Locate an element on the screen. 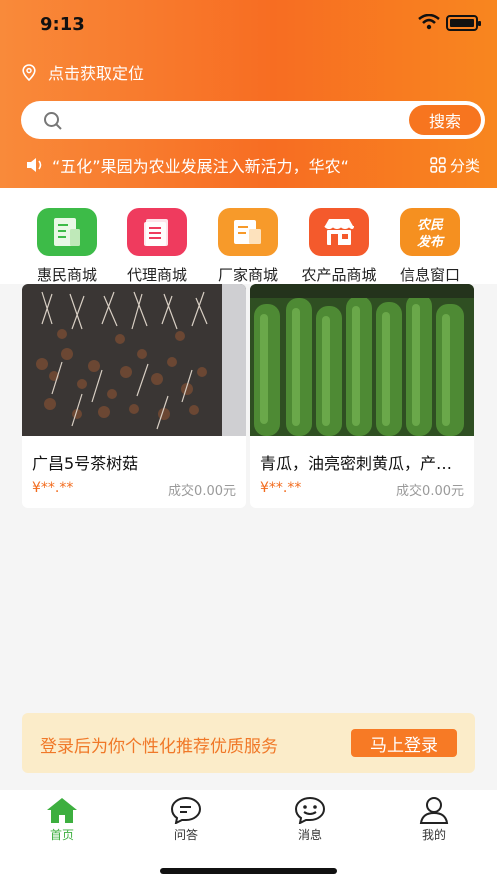 This screenshot has height=883, width=497. list-document-icon is located at coordinates (157, 232).